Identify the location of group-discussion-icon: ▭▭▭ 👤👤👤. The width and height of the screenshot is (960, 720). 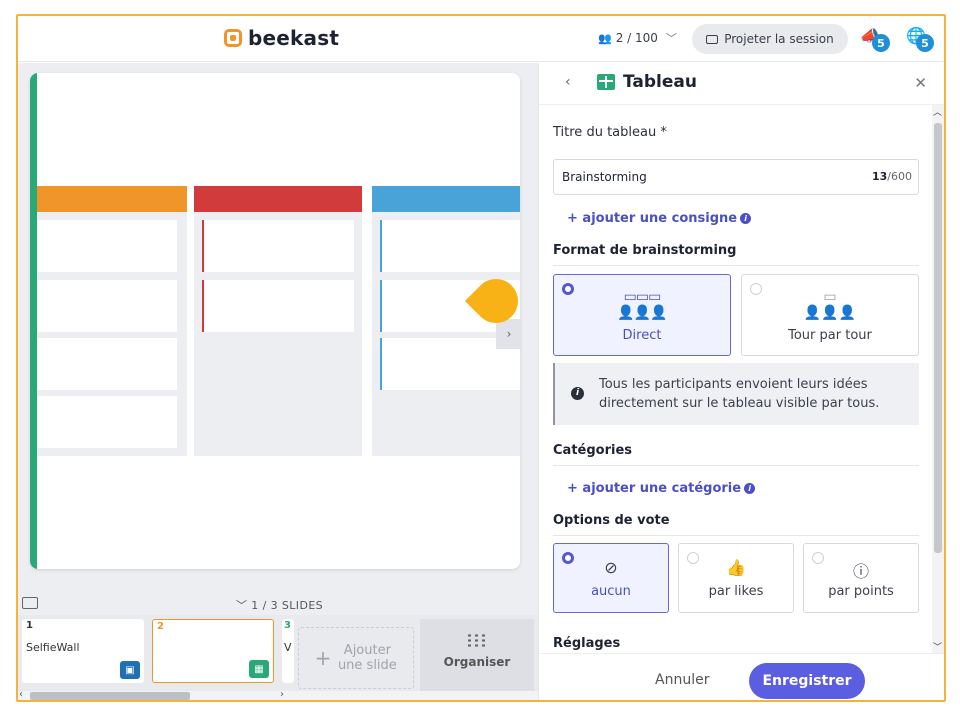
(642, 305).